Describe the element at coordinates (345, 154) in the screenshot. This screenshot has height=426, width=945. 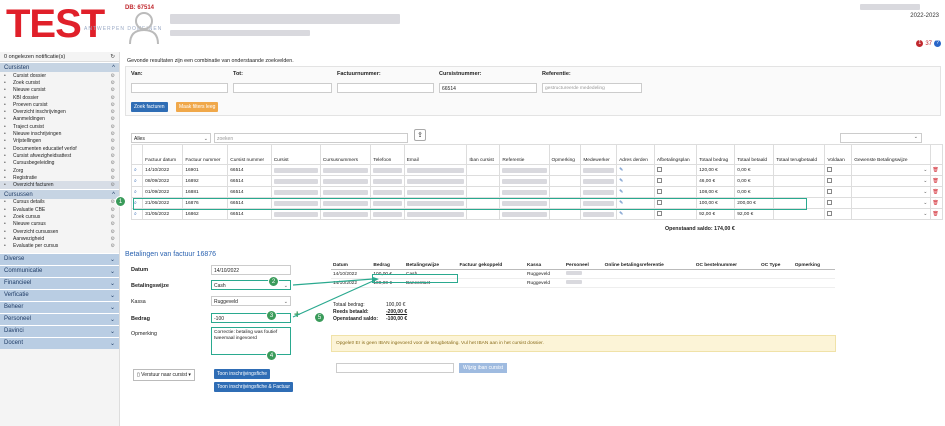
I see `column-header: Cursusnummers` at that location.